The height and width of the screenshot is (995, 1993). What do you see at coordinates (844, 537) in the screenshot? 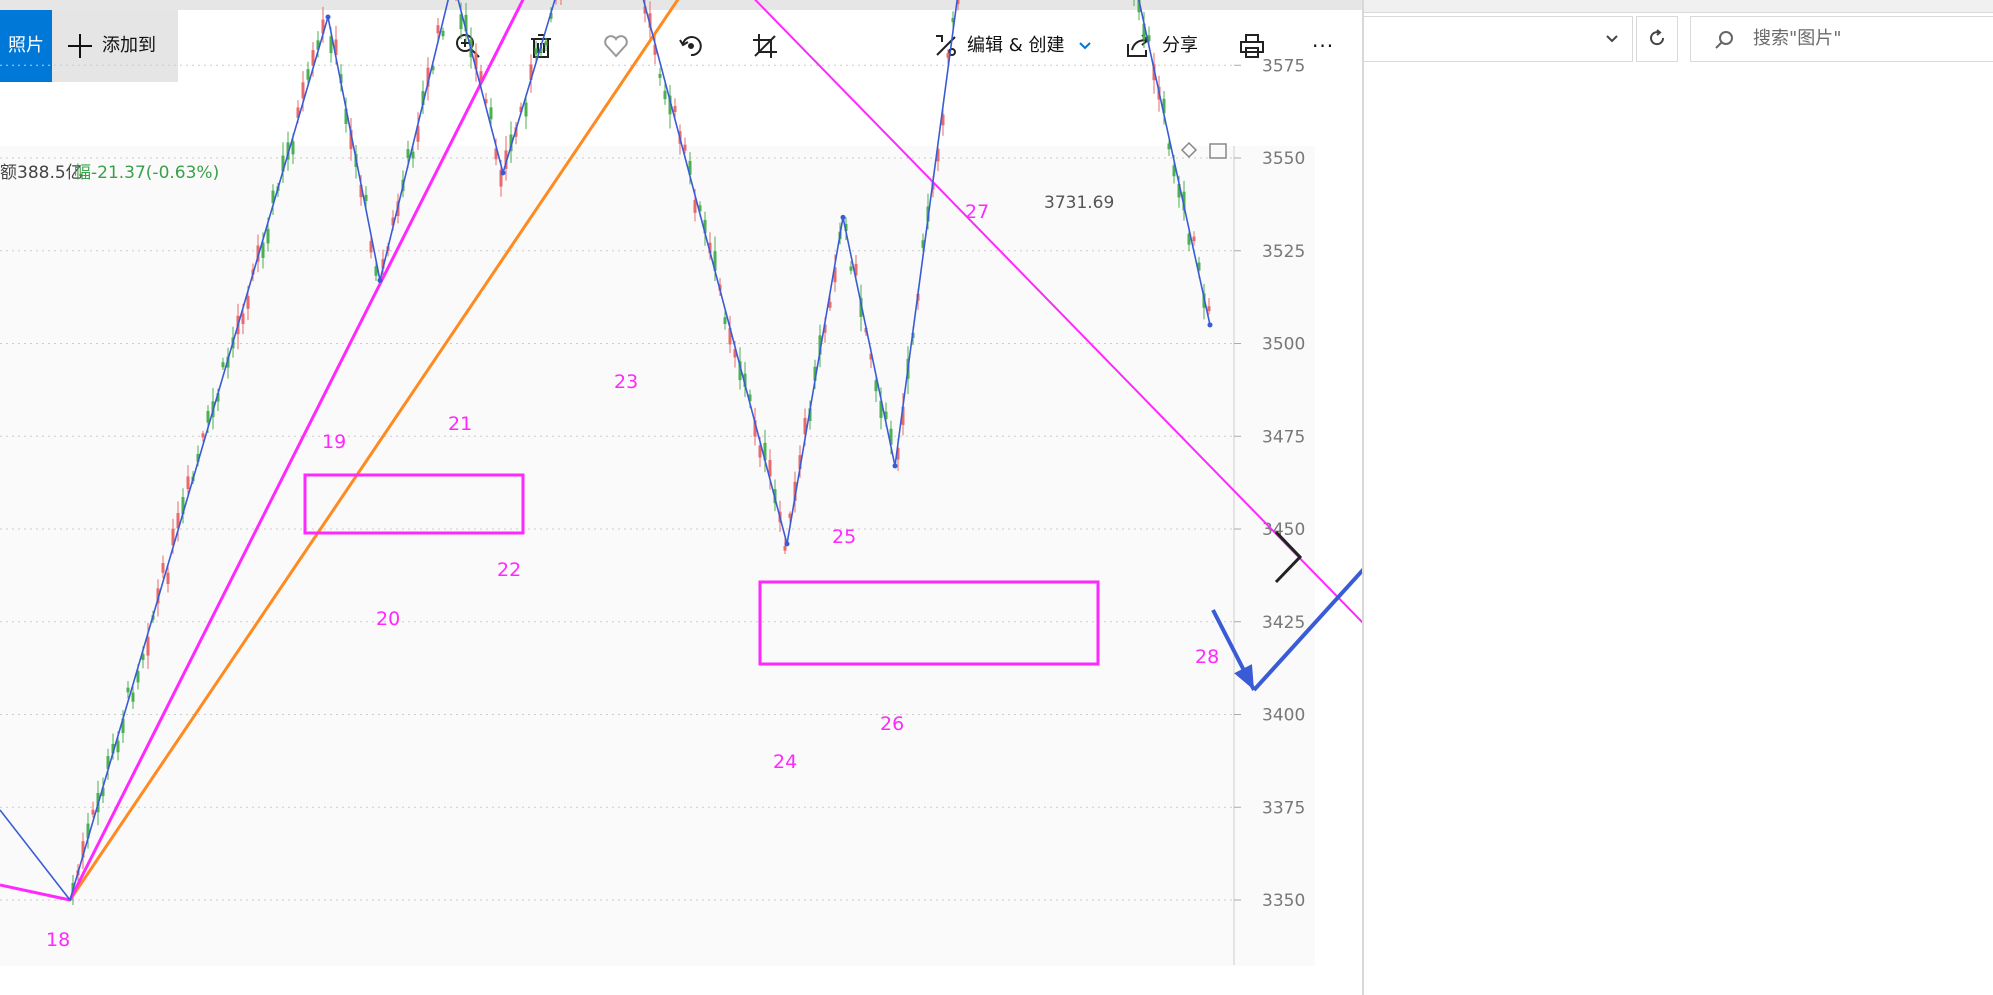
I see `wave-label: 25` at bounding box center [844, 537].